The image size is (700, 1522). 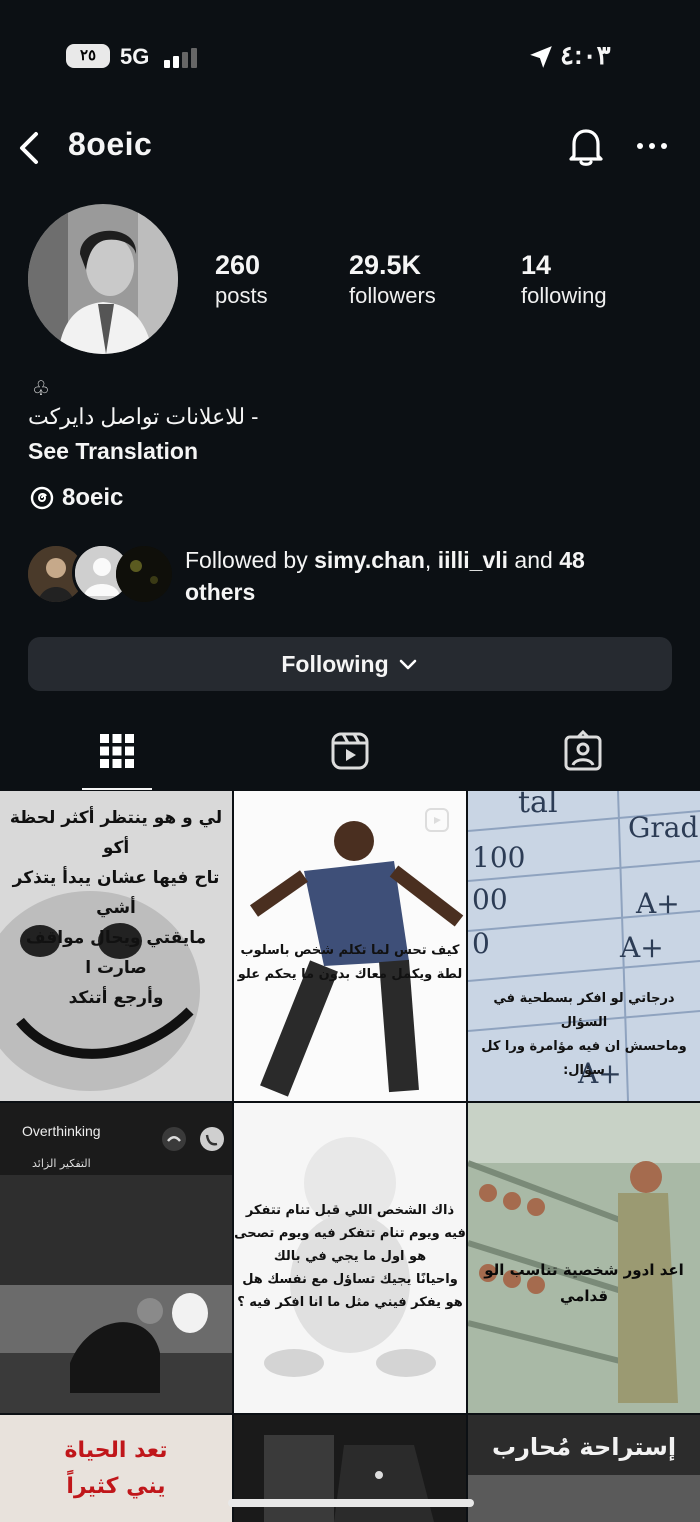 I want to click on post-thumbnail-9: إستراحة مُحارب, so click(x=584, y=1468).